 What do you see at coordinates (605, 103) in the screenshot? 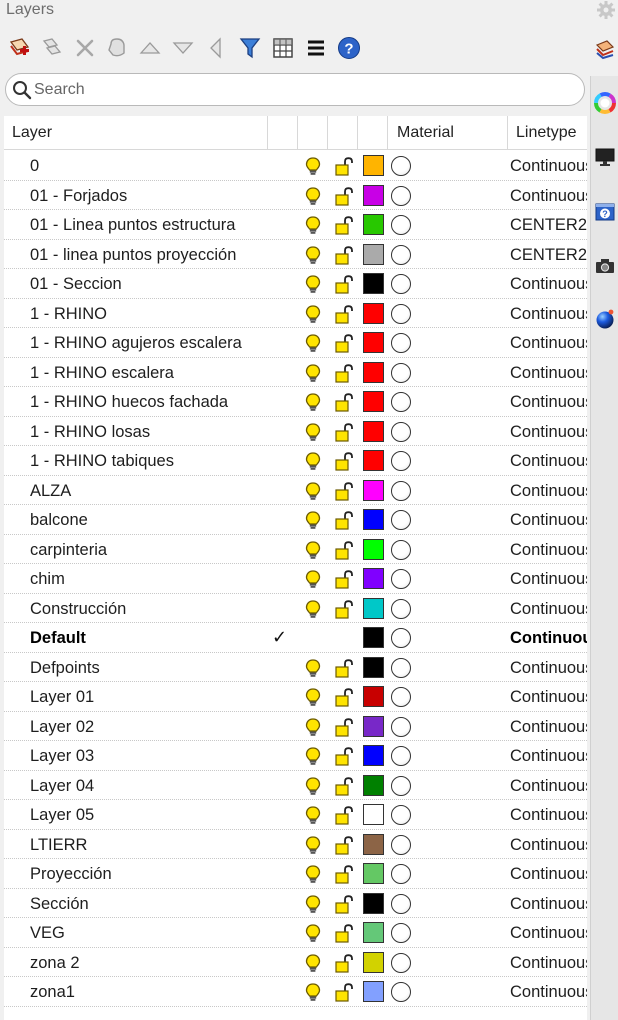
I see `color-wheel-icon` at bounding box center [605, 103].